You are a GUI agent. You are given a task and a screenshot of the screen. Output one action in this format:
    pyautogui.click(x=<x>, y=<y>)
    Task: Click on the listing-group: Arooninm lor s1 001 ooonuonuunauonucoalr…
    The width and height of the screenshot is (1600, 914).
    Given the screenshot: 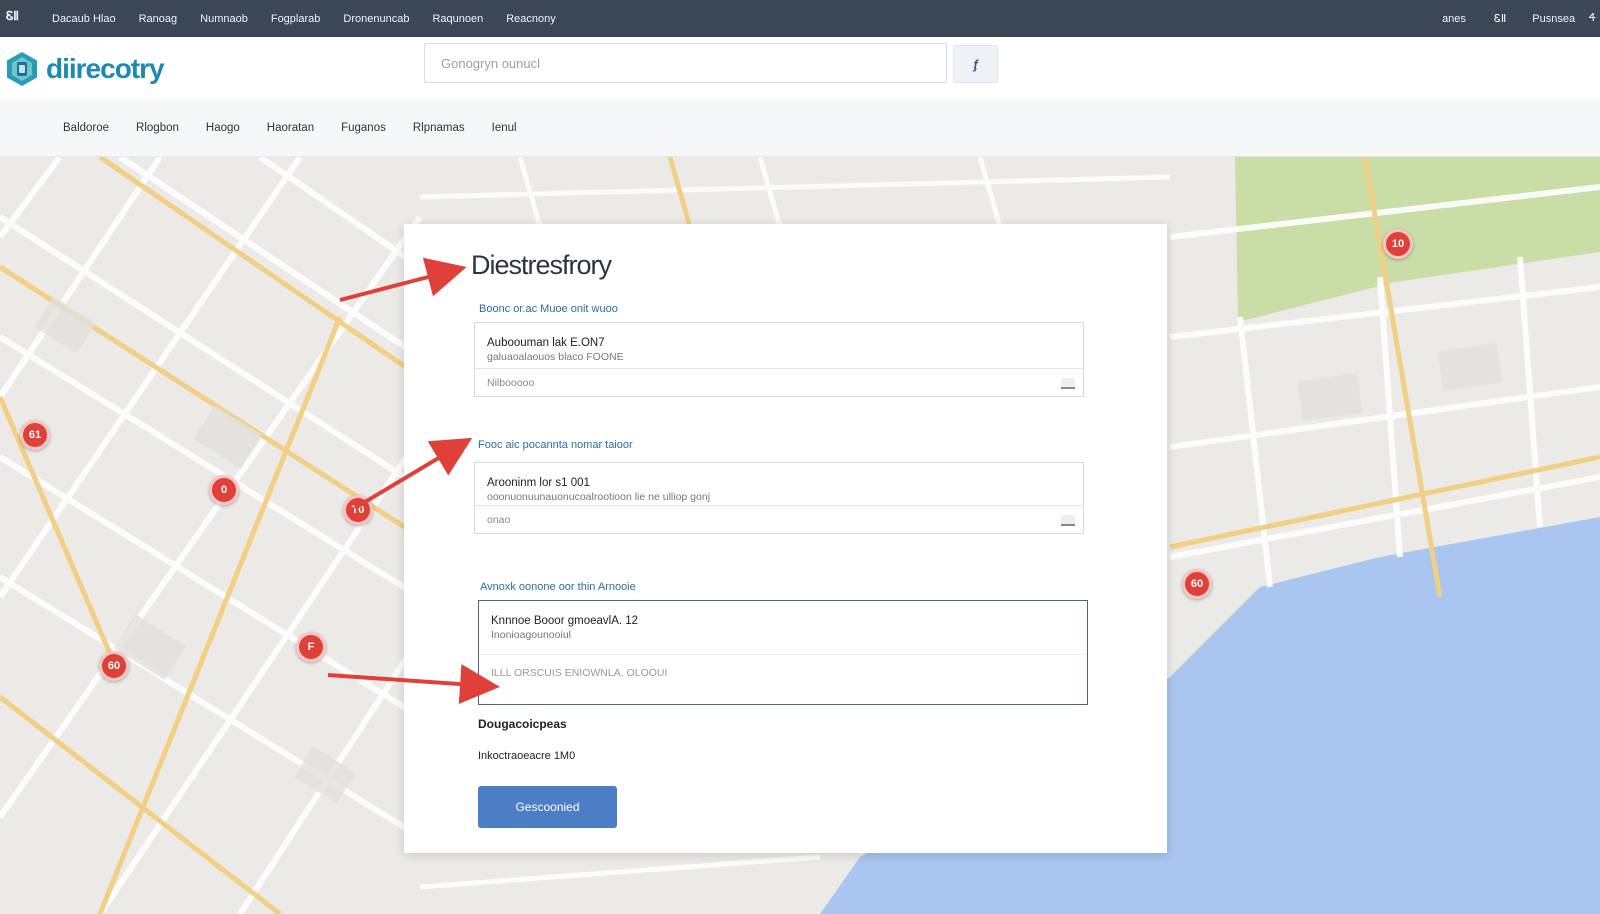 What is the action you would take?
    pyautogui.click(x=779, y=498)
    